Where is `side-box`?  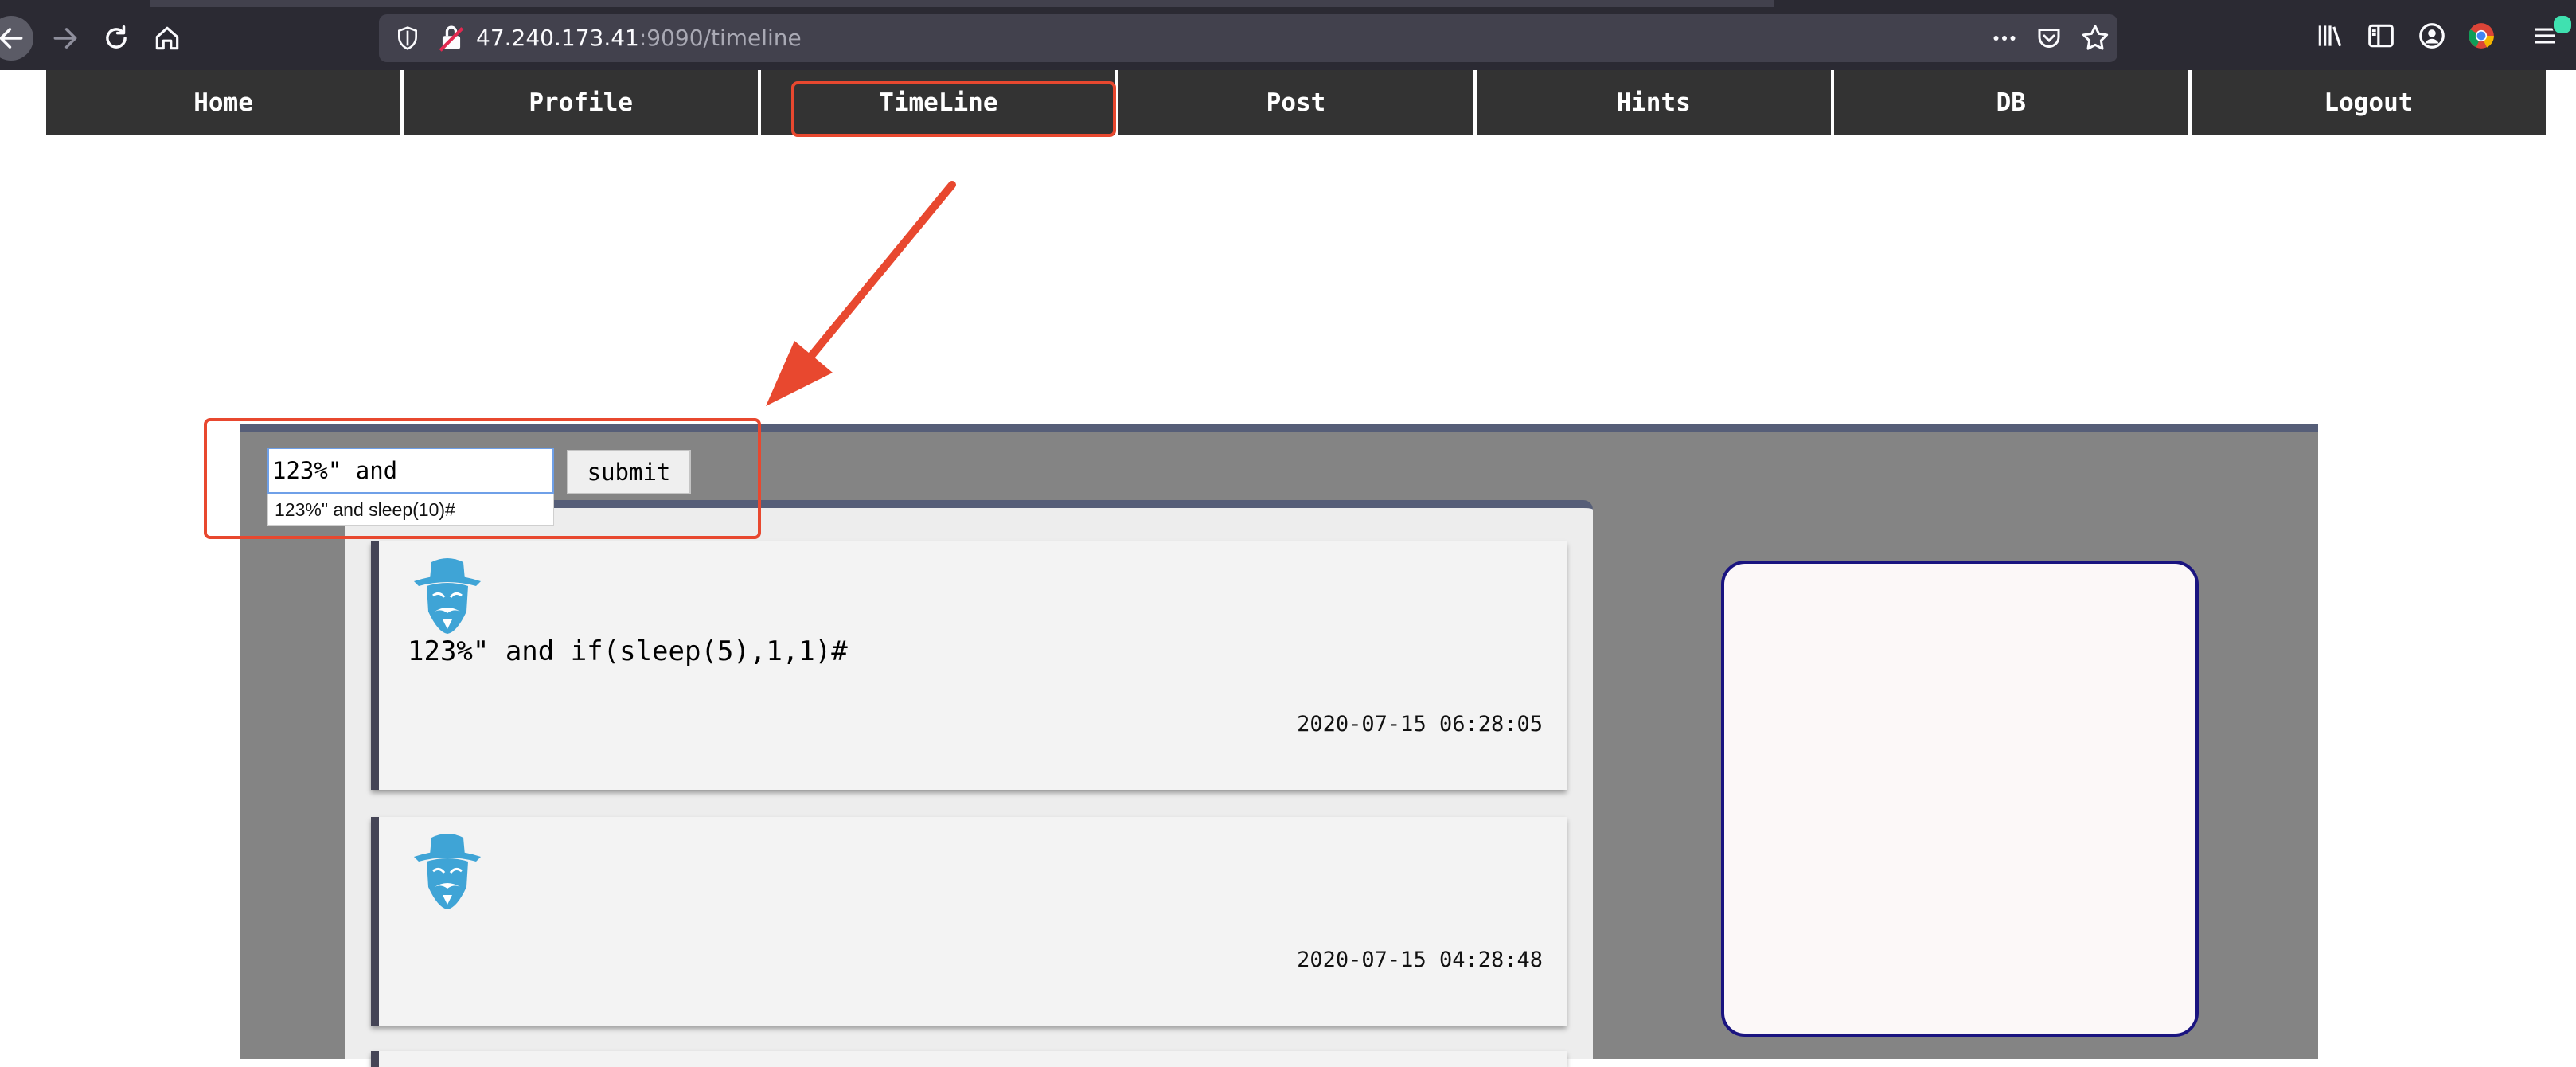
side-box is located at coordinates (1960, 799).